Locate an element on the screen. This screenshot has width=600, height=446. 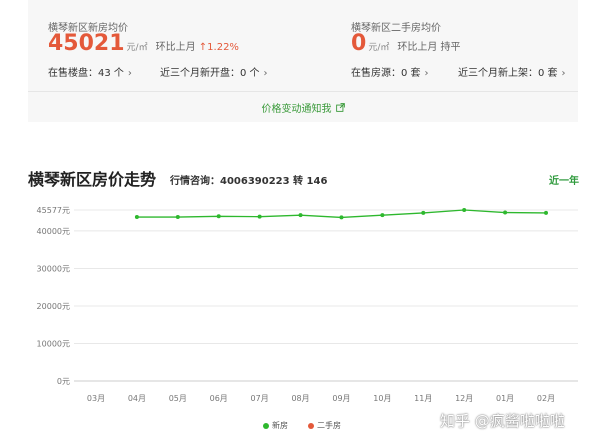
new-home-price: 45021 is located at coordinates (86, 43).